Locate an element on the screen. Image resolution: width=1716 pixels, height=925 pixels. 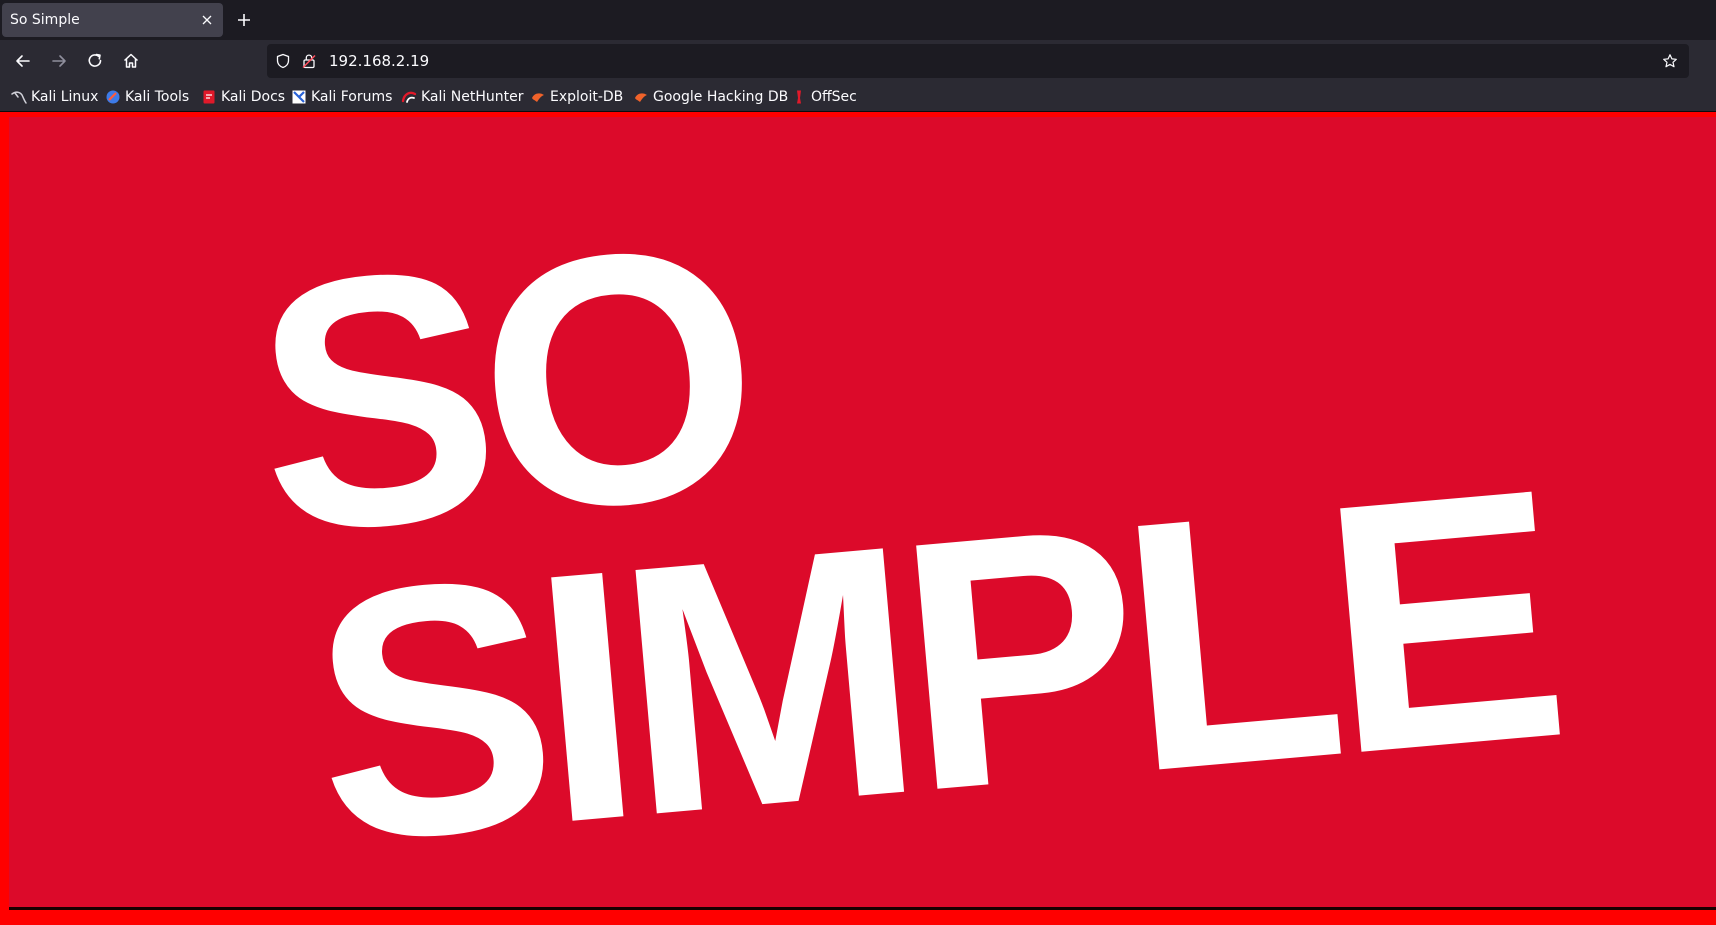
bookmark-kali-linux: Kali Linux is located at coordinates (54, 97).